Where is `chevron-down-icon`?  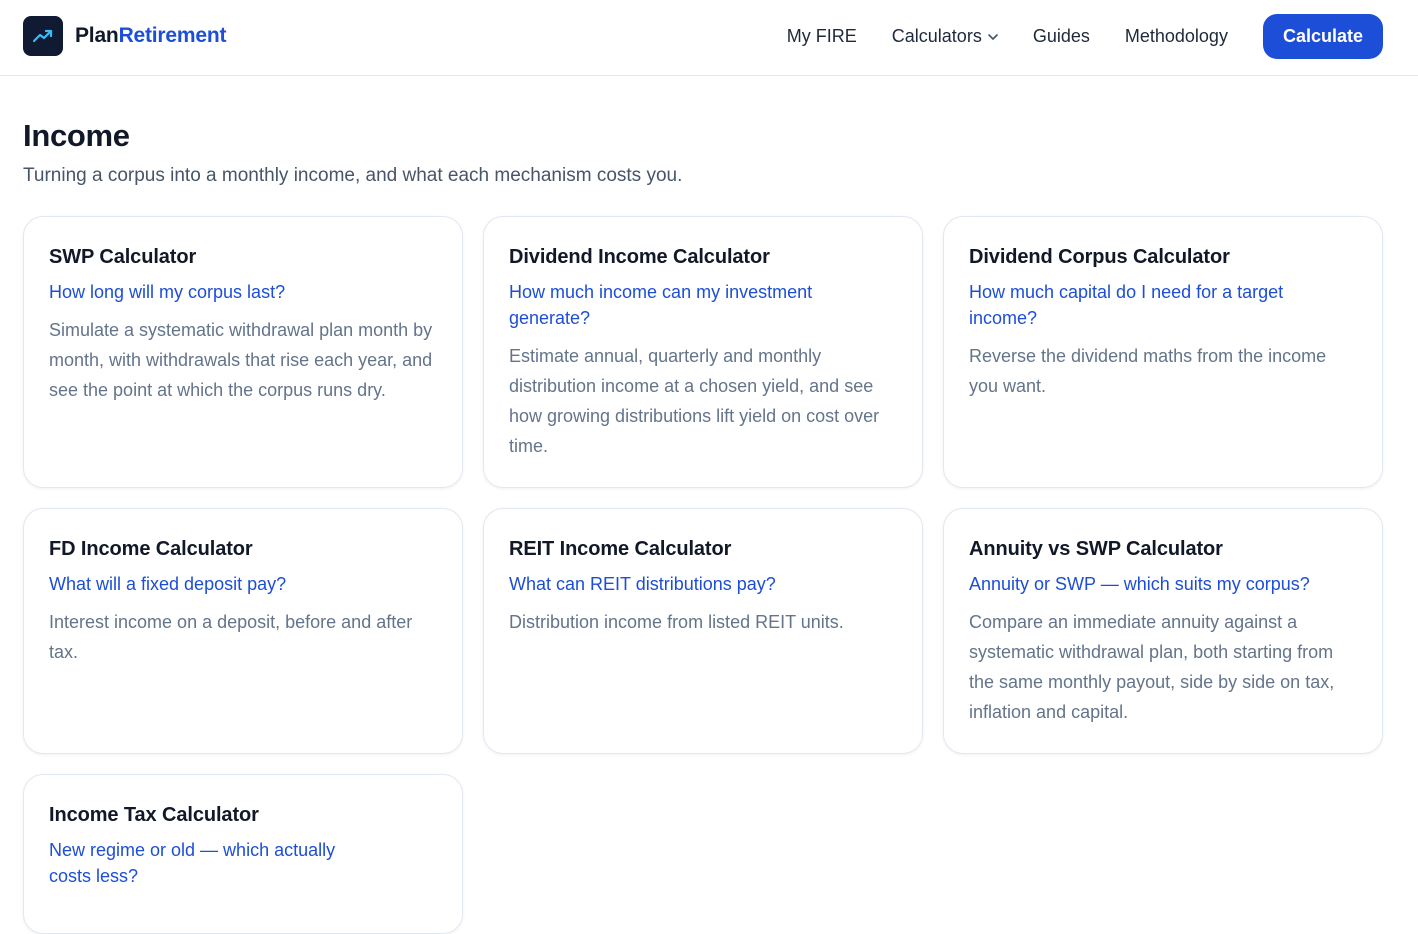
chevron-down-icon is located at coordinates (993, 36).